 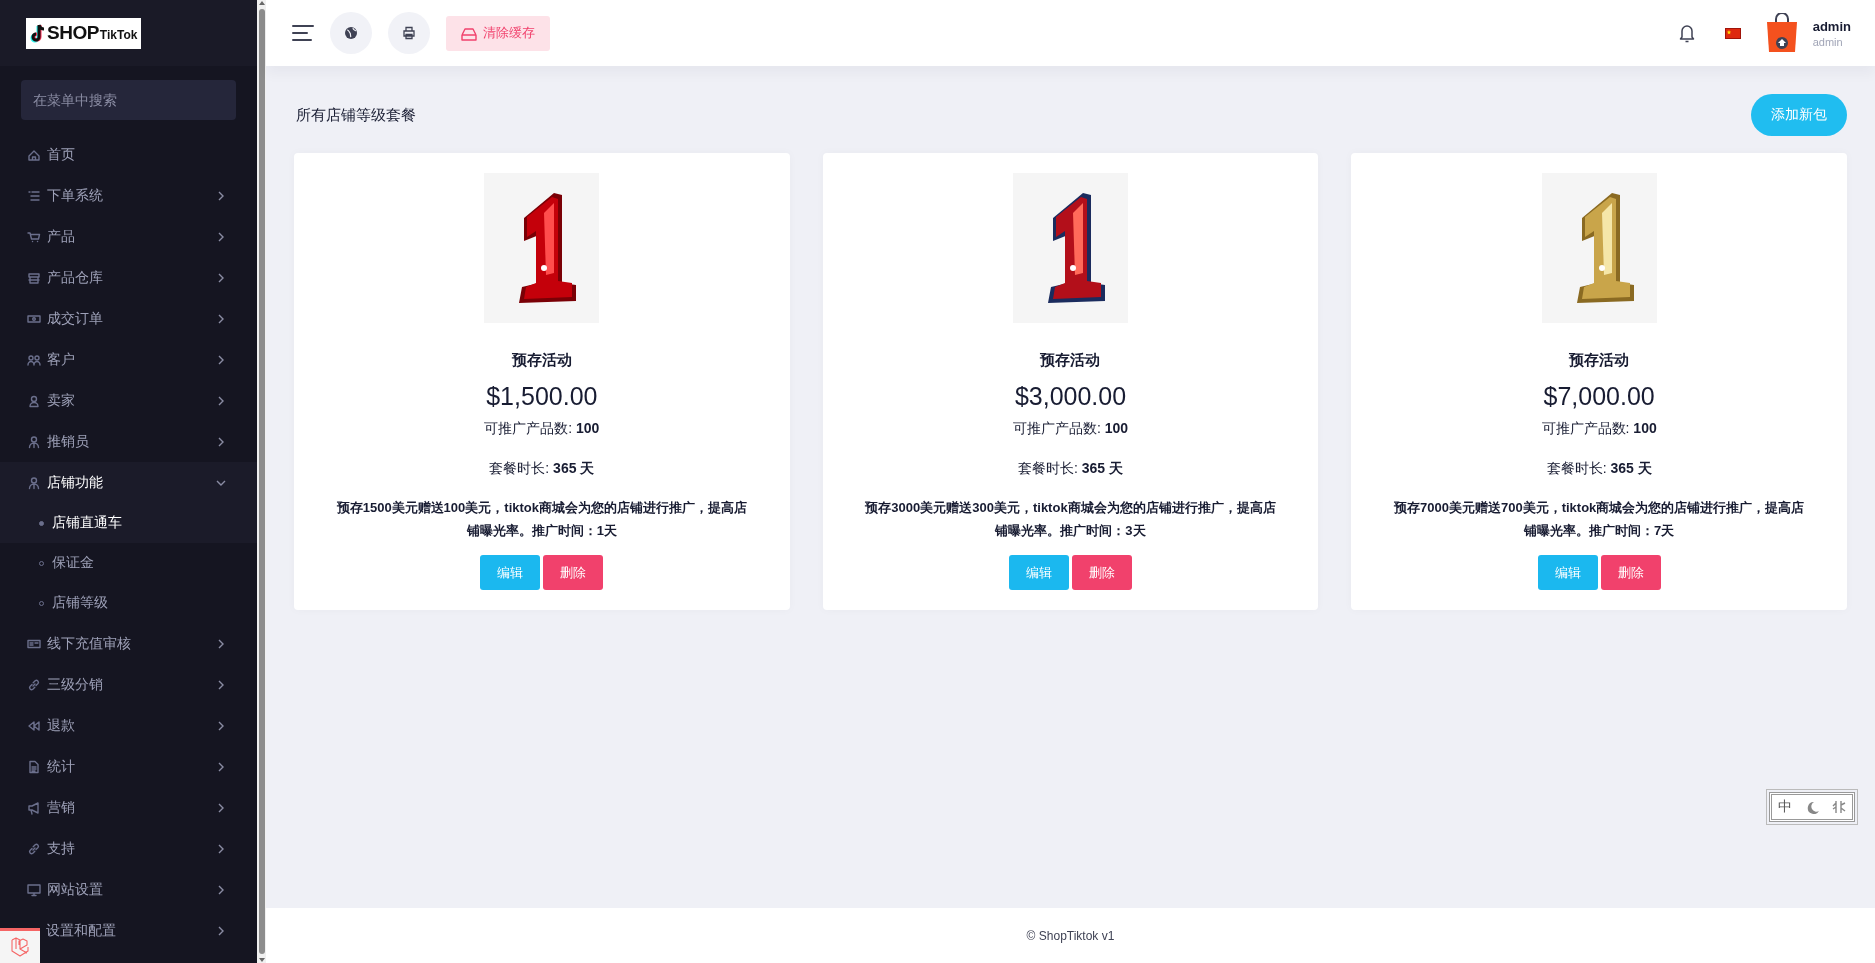 What do you see at coordinates (1599, 519) in the screenshot?
I see `package-description: 预存7000美元赠送700美元，tiktok商城会为您的店铺进行推广，提高店铺曝光率。推广时间：7天` at bounding box center [1599, 519].